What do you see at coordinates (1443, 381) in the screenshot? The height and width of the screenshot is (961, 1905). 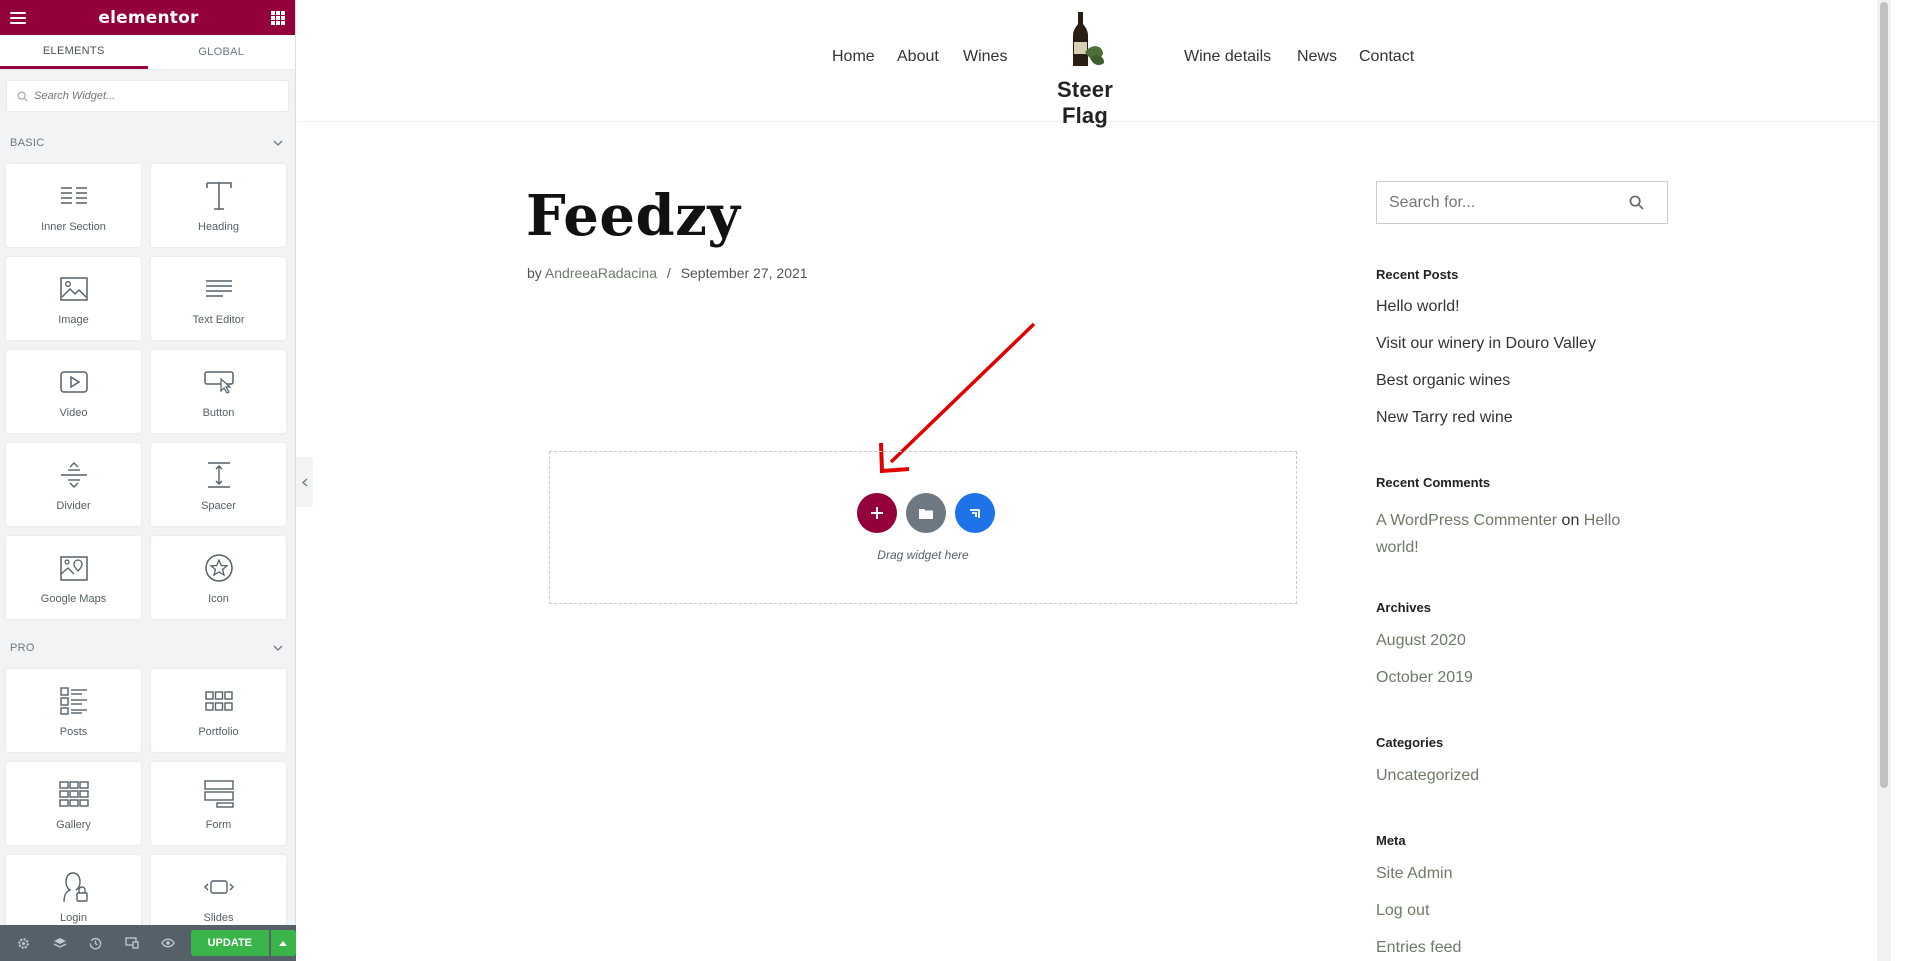 I see `recent-post-link: Best organic wines` at bounding box center [1443, 381].